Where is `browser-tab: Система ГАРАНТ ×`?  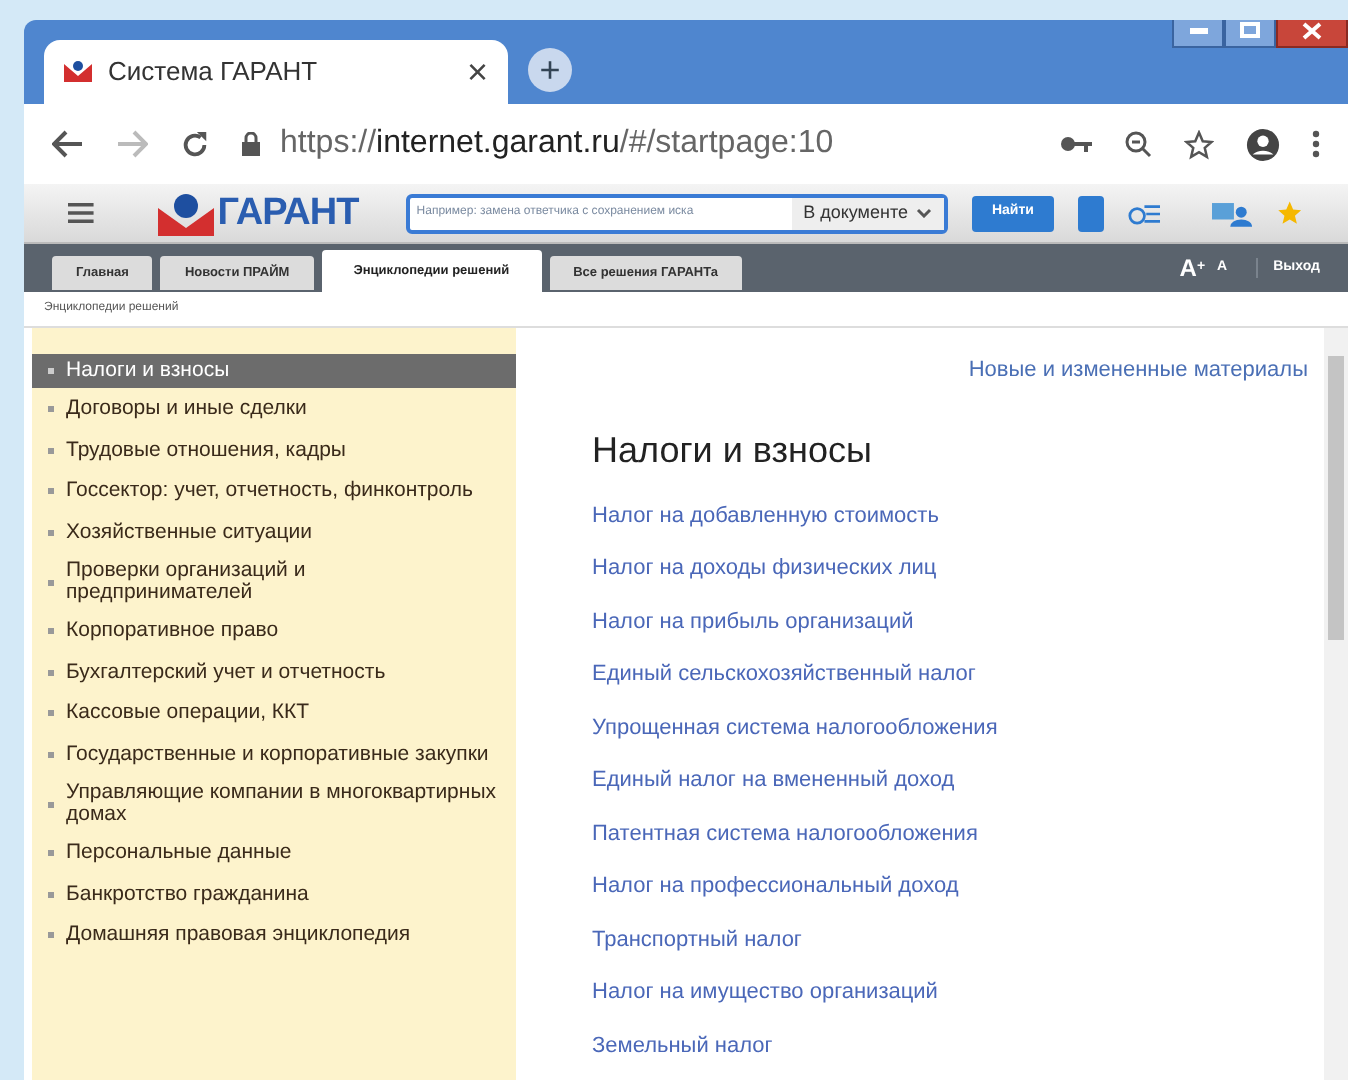
browser-tab: Система ГАРАНТ × is located at coordinates (276, 72).